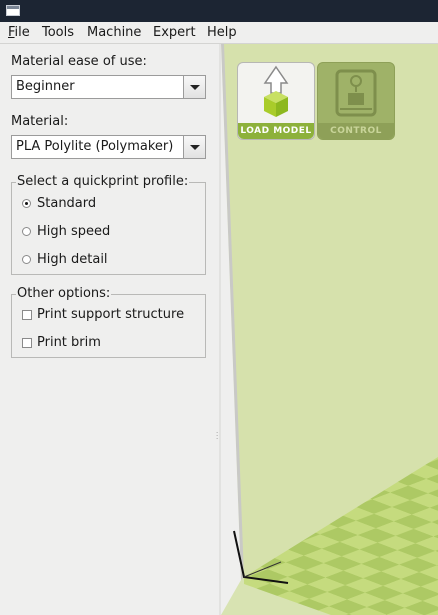 The image size is (438, 615). What do you see at coordinates (95, 146) in the screenshot?
I see `material-value: PLA Polylite (Polymaker)` at bounding box center [95, 146].